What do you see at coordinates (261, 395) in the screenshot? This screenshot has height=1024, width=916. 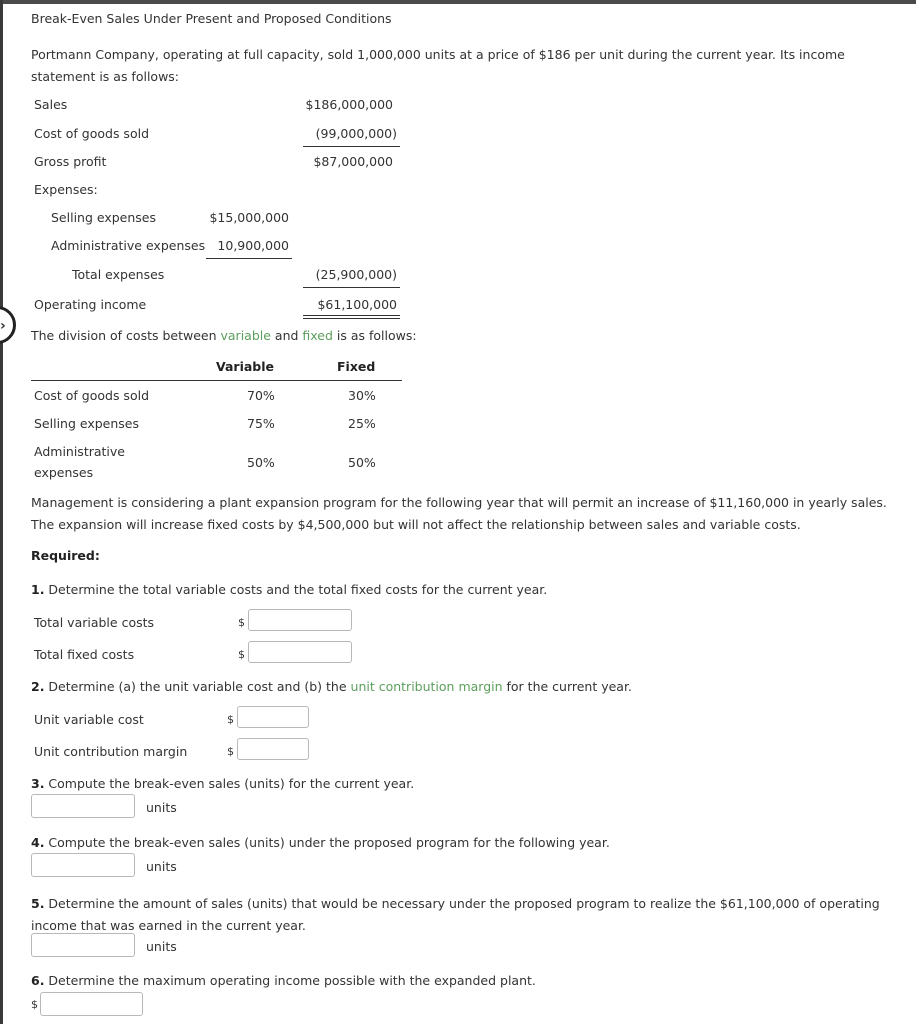 I see `row-variable: 70%` at bounding box center [261, 395].